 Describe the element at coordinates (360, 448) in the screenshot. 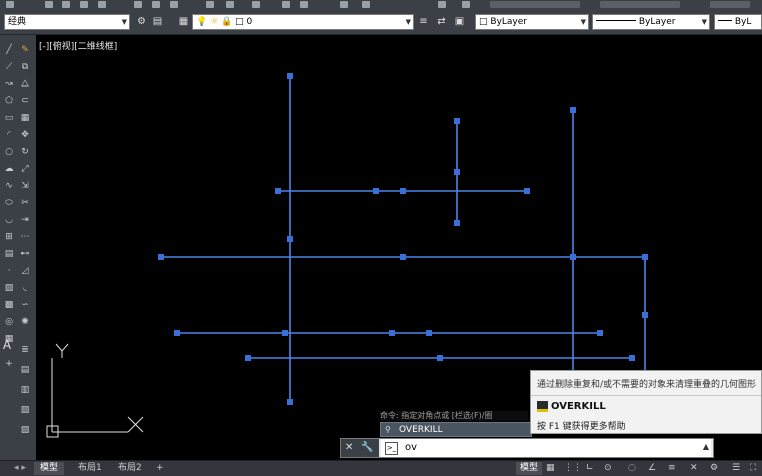

I see `command-line-controls: ✕ 🔧` at that location.